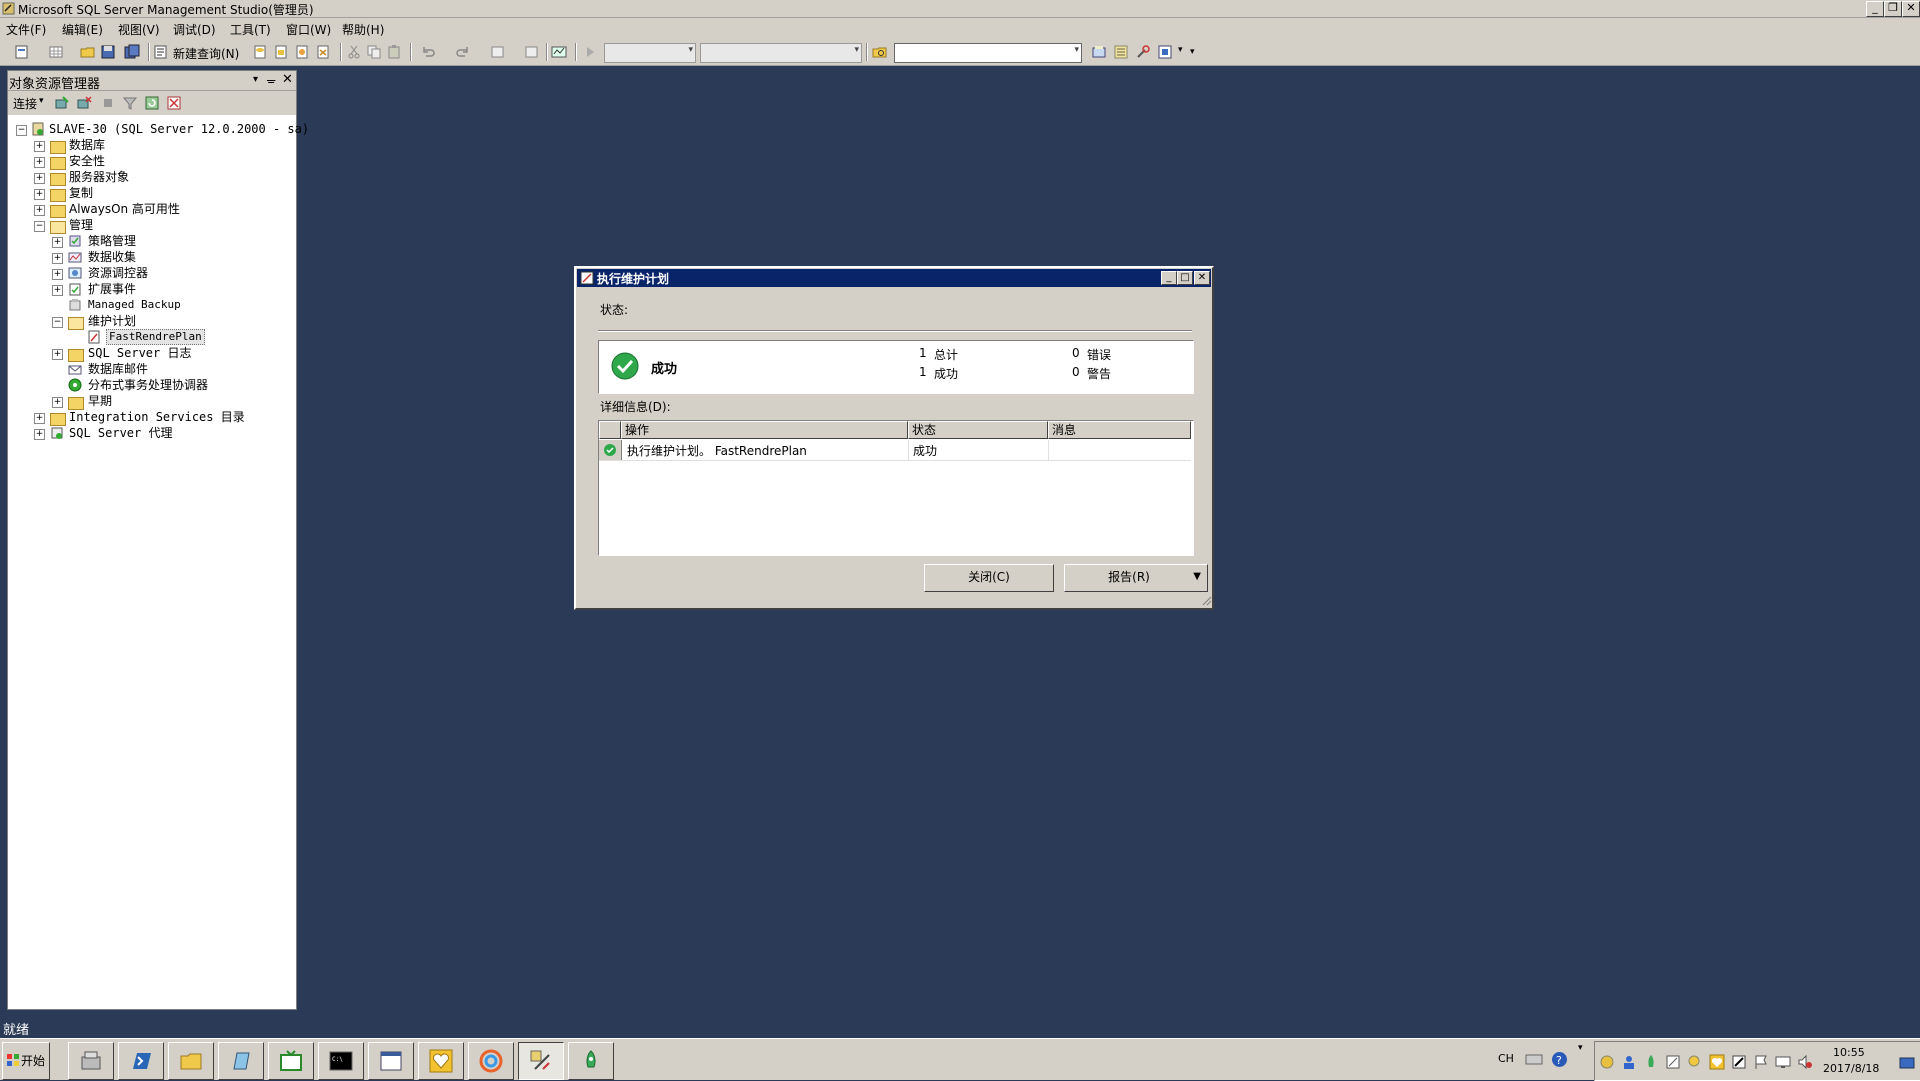  Describe the element at coordinates (1893, 9) in the screenshot. I see `restore-button: ❐` at that location.